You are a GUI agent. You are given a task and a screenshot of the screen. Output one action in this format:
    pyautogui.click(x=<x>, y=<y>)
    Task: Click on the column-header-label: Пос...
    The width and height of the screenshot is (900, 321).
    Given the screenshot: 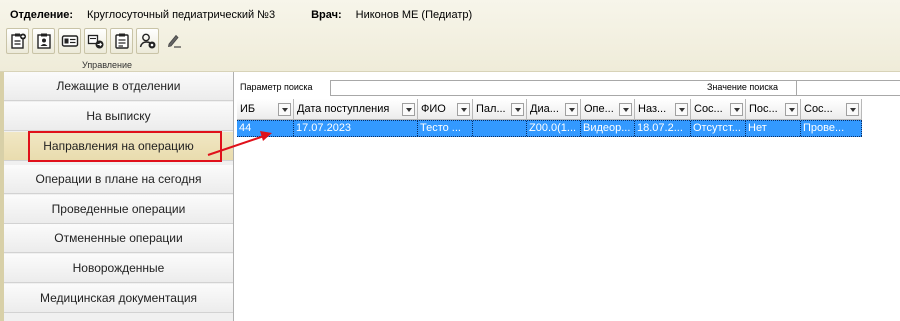 What is the action you would take?
    pyautogui.click(x=763, y=109)
    